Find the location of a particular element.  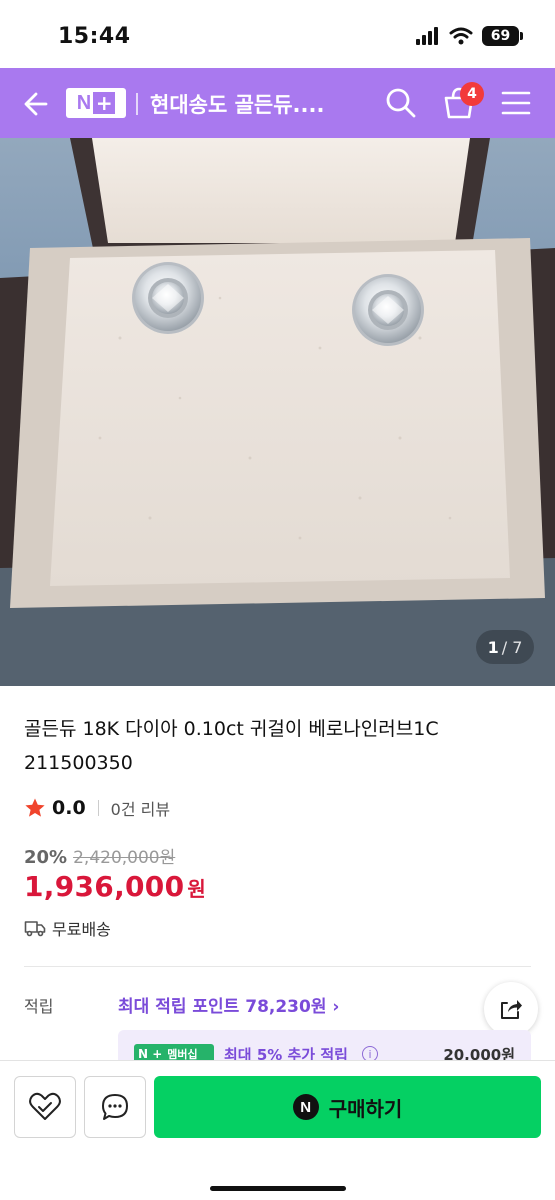

status-bar: 15:44 69 is located at coordinates (277, 34).